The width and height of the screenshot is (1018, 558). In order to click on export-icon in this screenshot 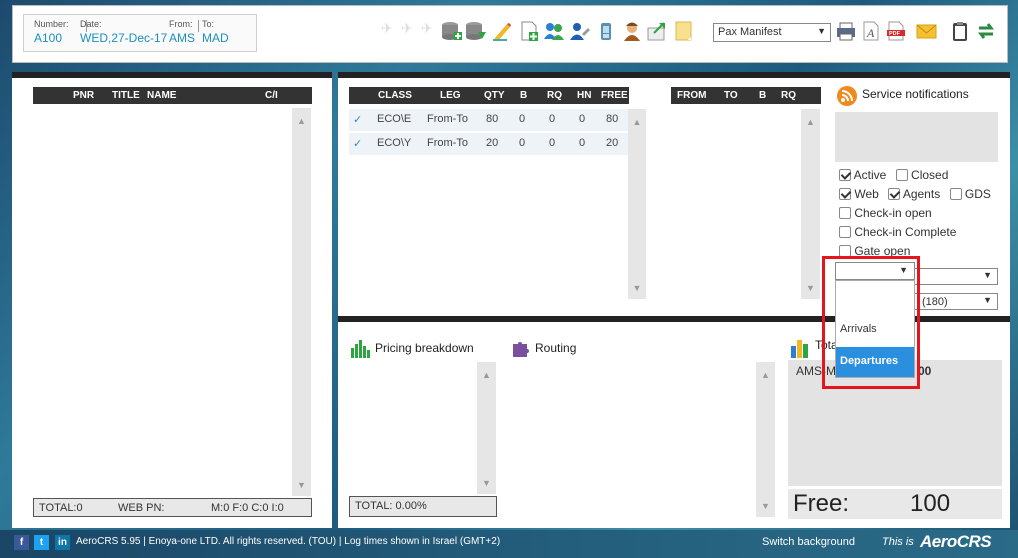, I will do `click(657, 31)`.